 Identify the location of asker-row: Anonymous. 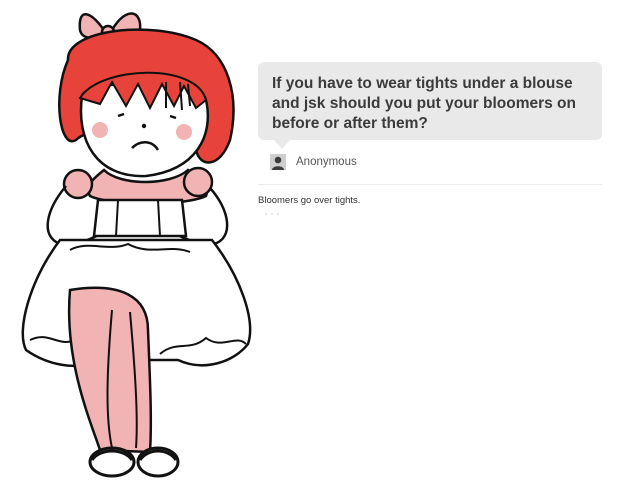
(313, 162).